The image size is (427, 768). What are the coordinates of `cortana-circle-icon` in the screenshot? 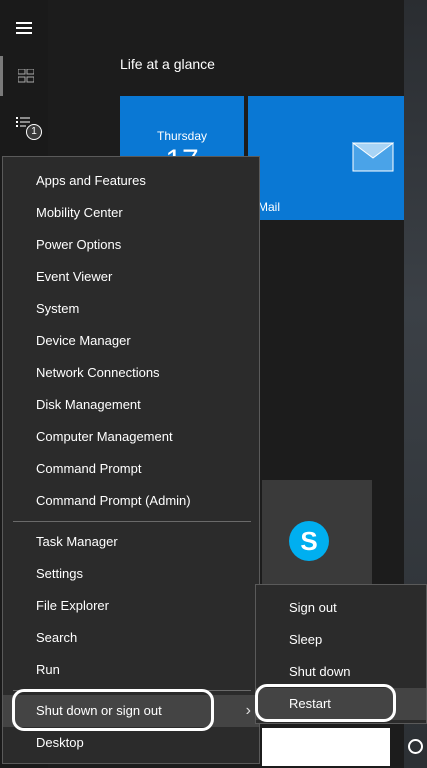 It's located at (415, 746).